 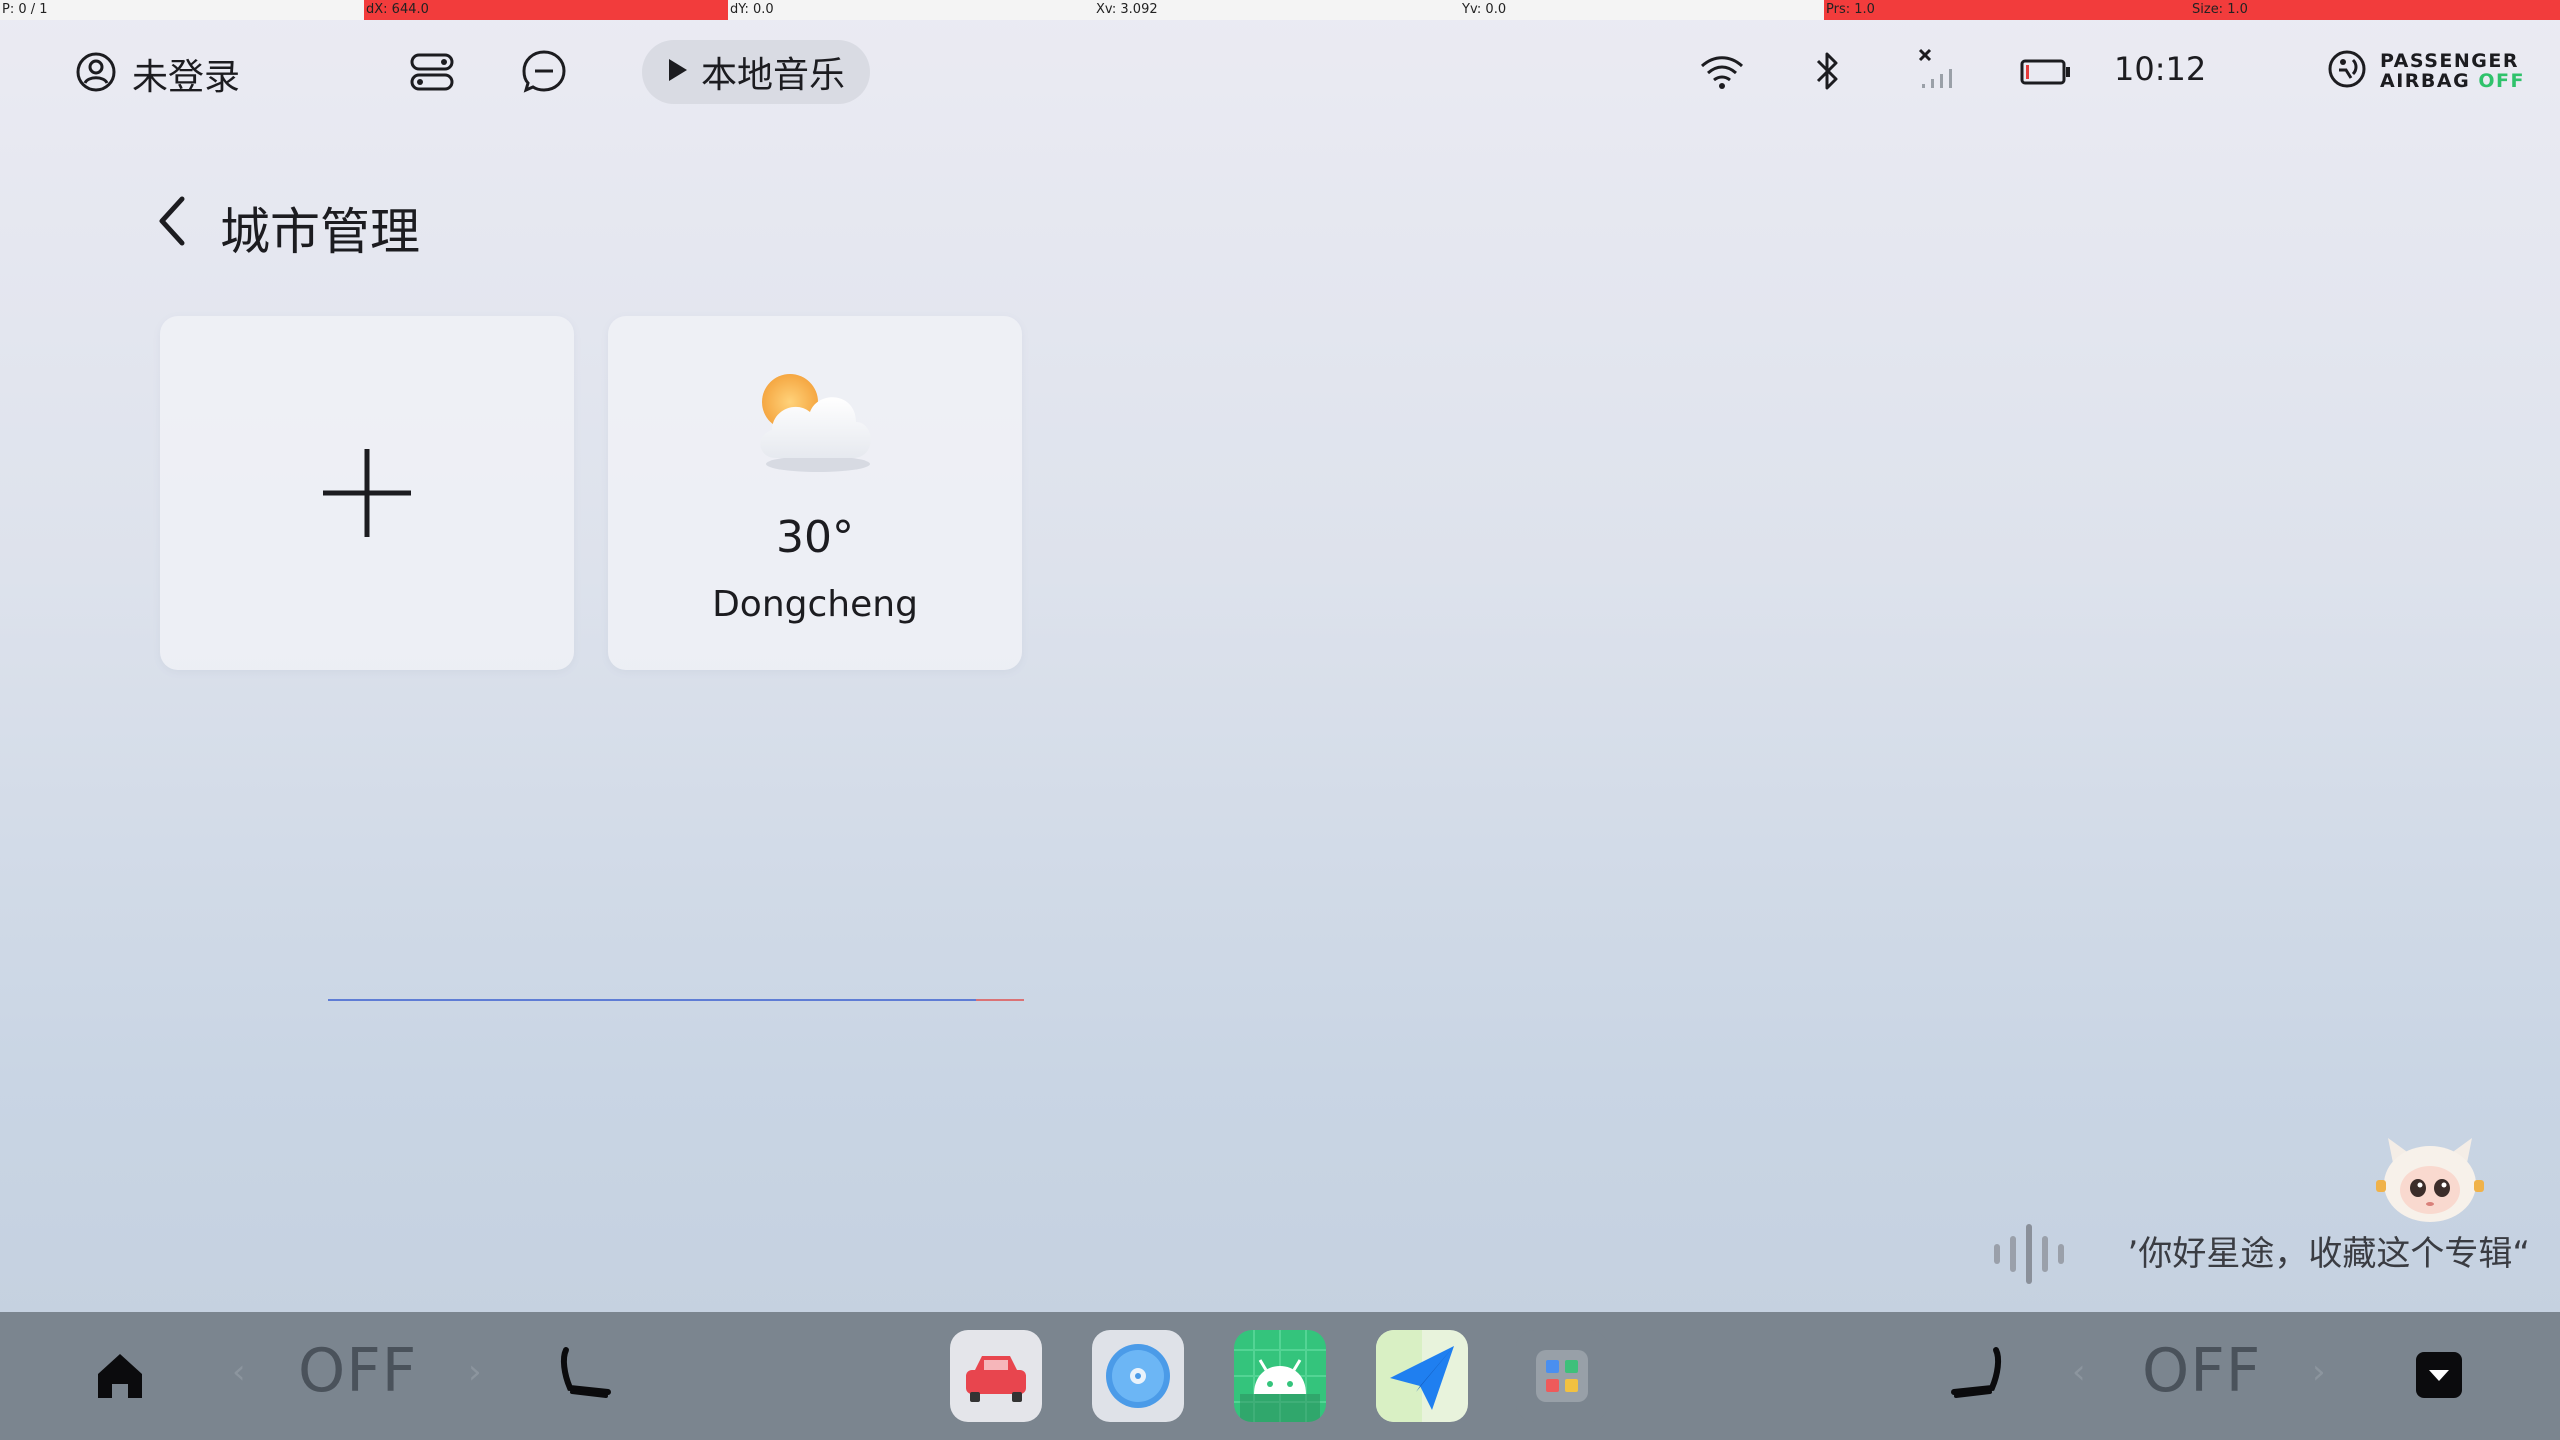 I want to click on left-seat-next-icon: ›, so click(x=475, y=1372).